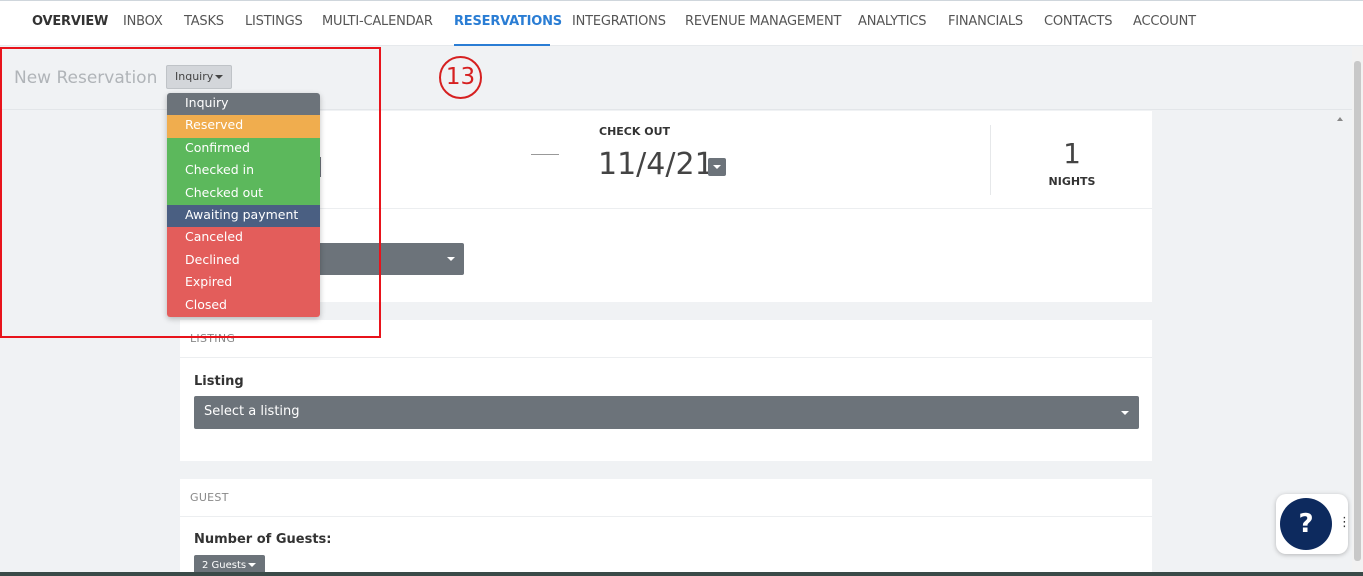 The image size is (1363, 576). What do you see at coordinates (666, 527) in the screenshot?
I see `guest-card: GUEST Number of Guests: 2 Guests` at bounding box center [666, 527].